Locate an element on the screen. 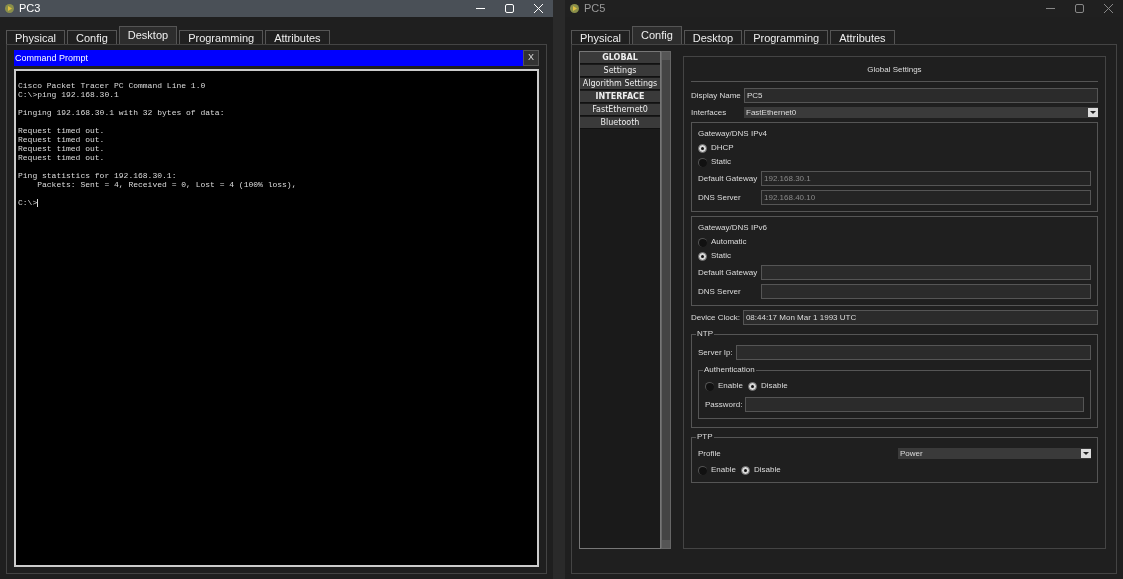 Image resolution: width=1123 pixels, height=579 pixels. field-label: Profile is located at coordinates (710, 453).